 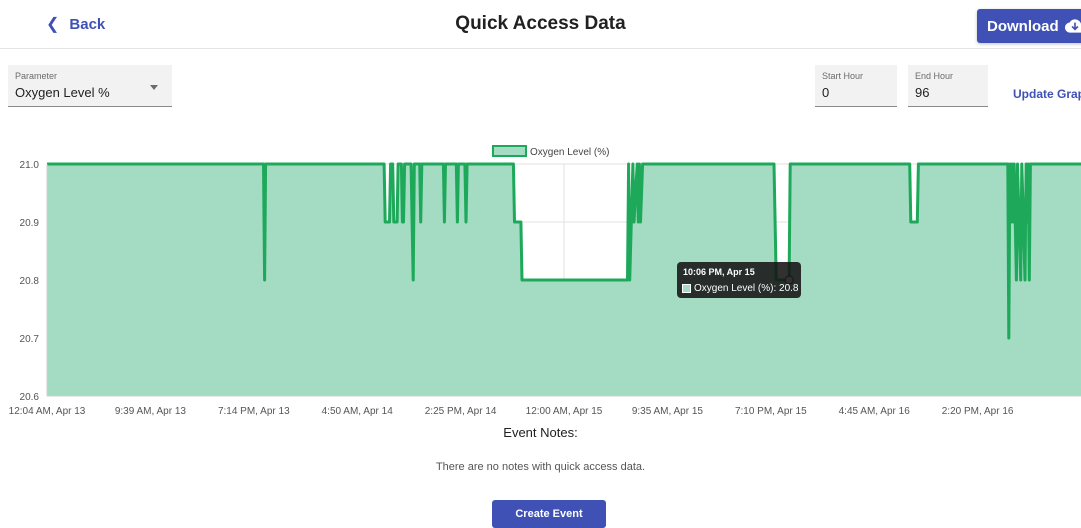 I want to click on chart-tooltip: 10:06 PM, Apr 15 Oxygen Level (%): 20.8, so click(x=739, y=280).